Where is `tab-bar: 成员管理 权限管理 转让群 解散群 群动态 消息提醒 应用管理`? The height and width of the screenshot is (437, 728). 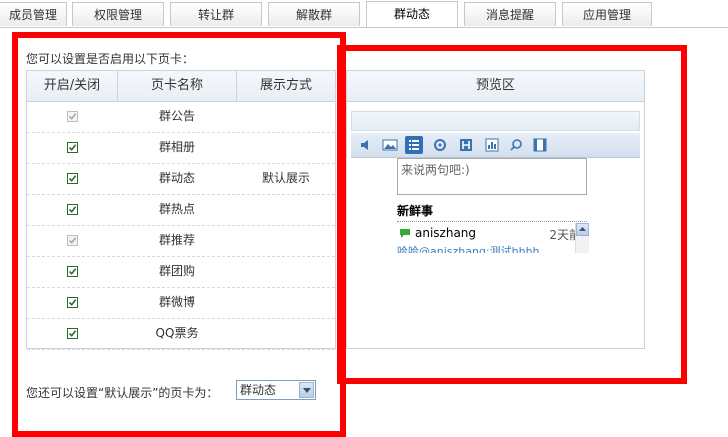
tab-bar: 成员管理 权限管理 转让群 解散群 群动态 消息提醒 应用管理 is located at coordinates (364, 14).